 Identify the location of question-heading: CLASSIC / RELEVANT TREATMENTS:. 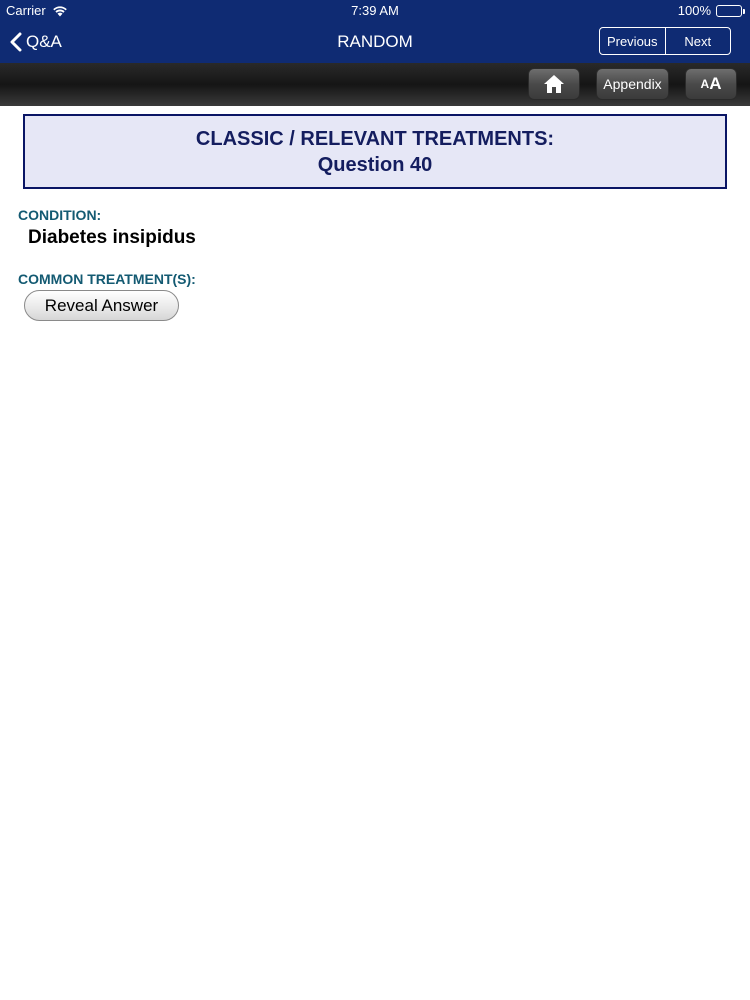
(375, 138).